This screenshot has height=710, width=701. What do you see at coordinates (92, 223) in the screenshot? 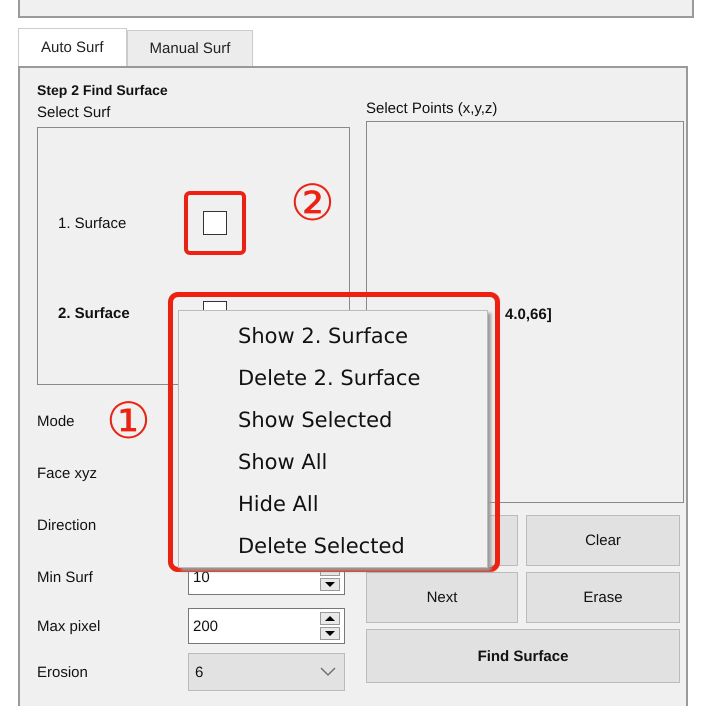
I see `surface-label: 1. Surface` at bounding box center [92, 223].